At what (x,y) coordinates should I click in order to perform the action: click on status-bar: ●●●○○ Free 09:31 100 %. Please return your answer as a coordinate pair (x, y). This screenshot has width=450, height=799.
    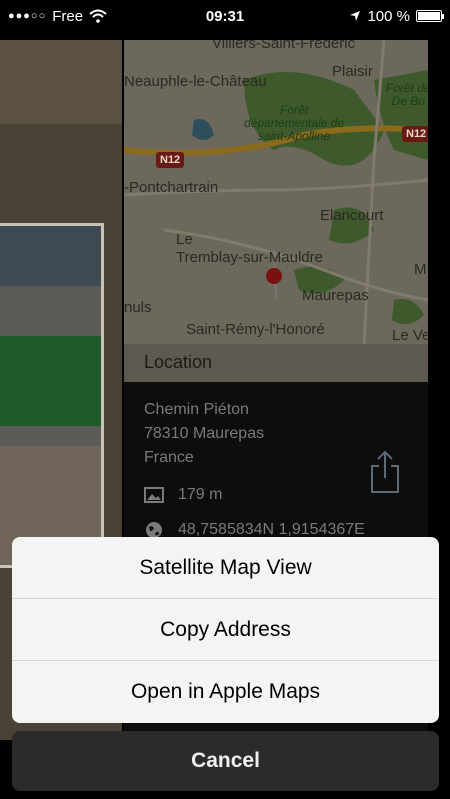
    Looking at the image, I should click on (225, 16).